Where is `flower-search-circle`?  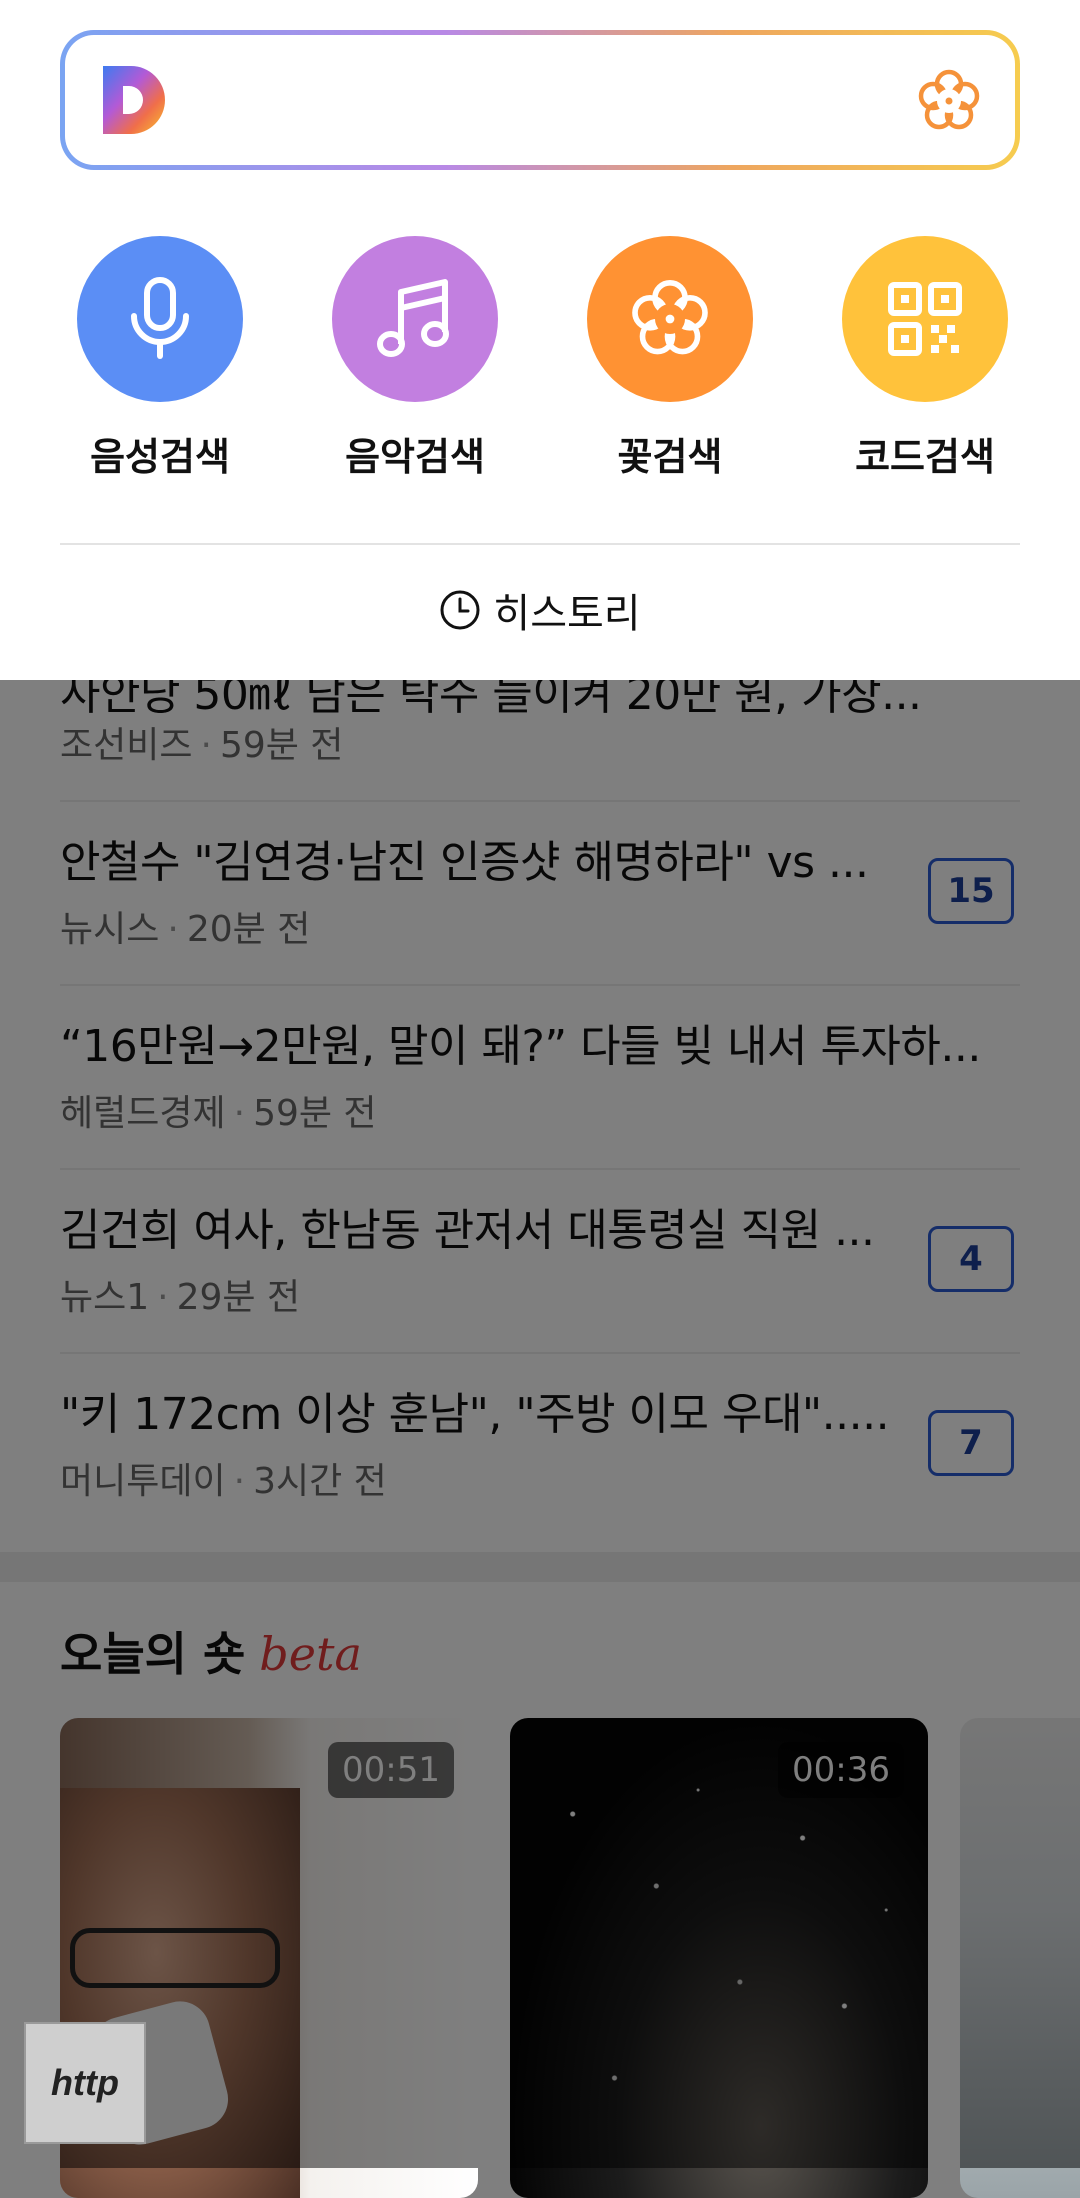 flower-search-circle is located at coordinates (670, 319).